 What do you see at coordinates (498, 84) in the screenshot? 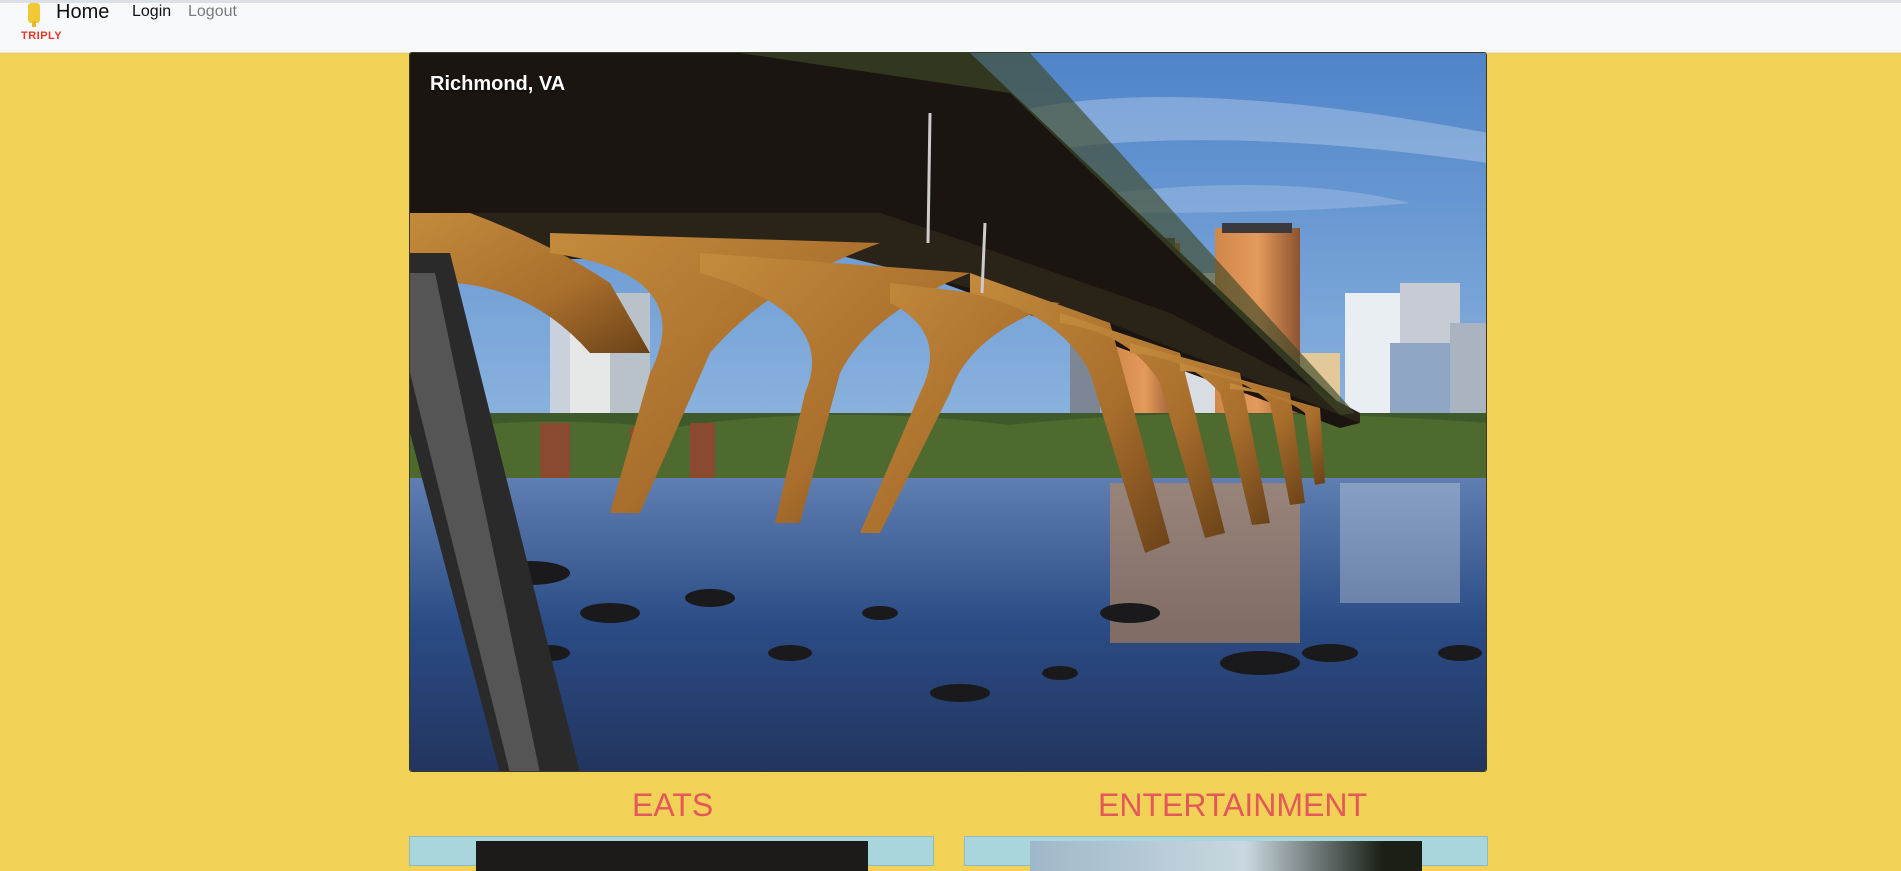
I see `hero-title: Richmond, VA` at bounding box center [498, 84].